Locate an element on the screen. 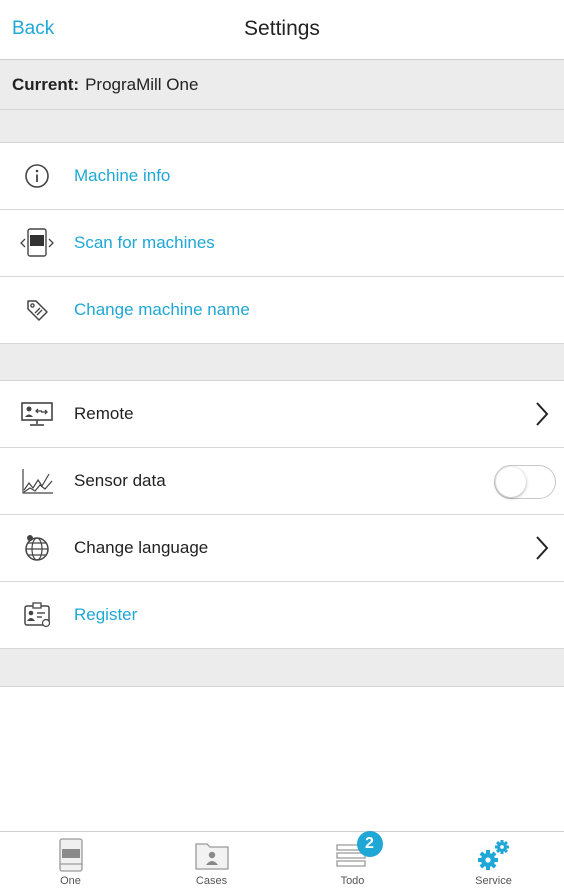  sensor-data-row: Sensor data is located at coordinates (282, 481).